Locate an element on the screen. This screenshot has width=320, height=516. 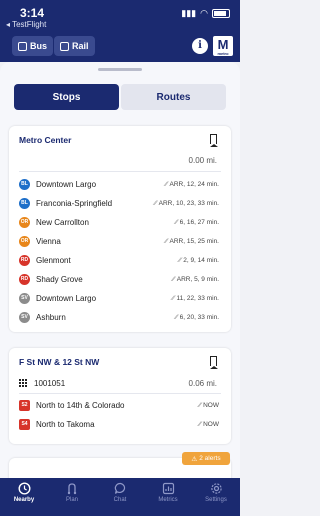
departure-row: S4 North to Takoma ⁄⁄ NOW is located at coordinates (119, 424).